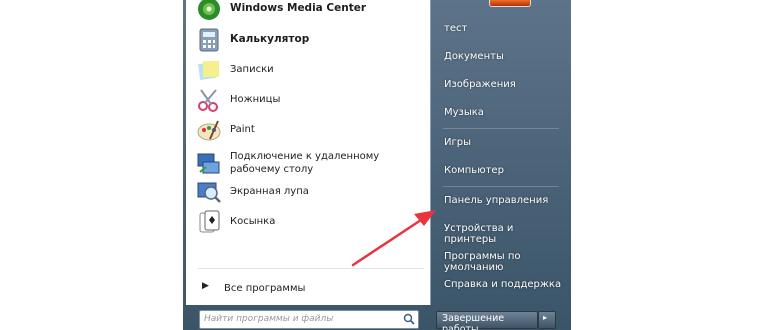  What do you see at coordinates (479, 234) in the screenshot?
I see `right-item-label: Устройства и принтеры` at bounding box center [479, 234].